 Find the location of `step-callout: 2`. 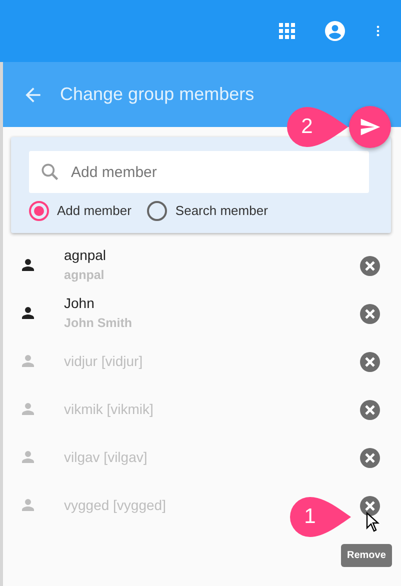

step-callout: 2 is located at coordinates (317, 127).